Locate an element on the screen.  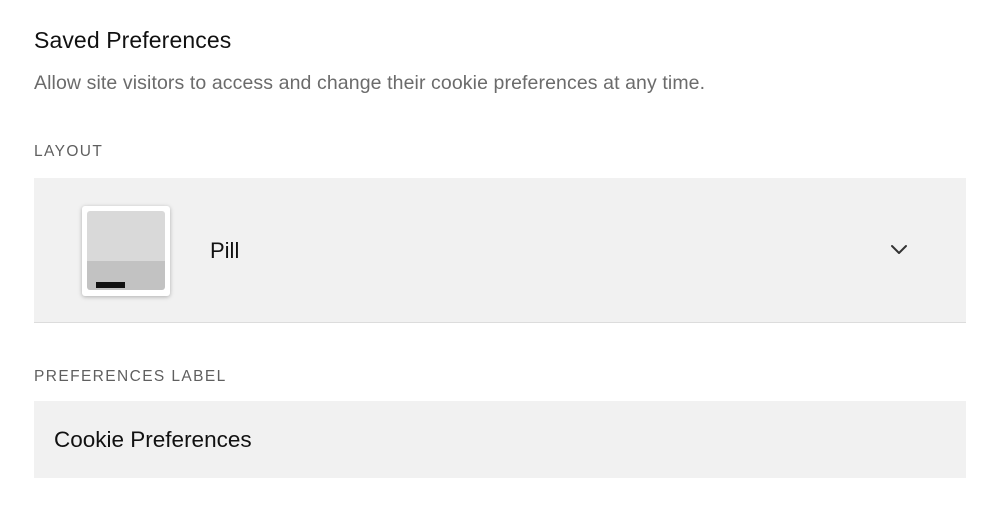
layout-field-label: LAYOUT is located at coordinates (69, 151).